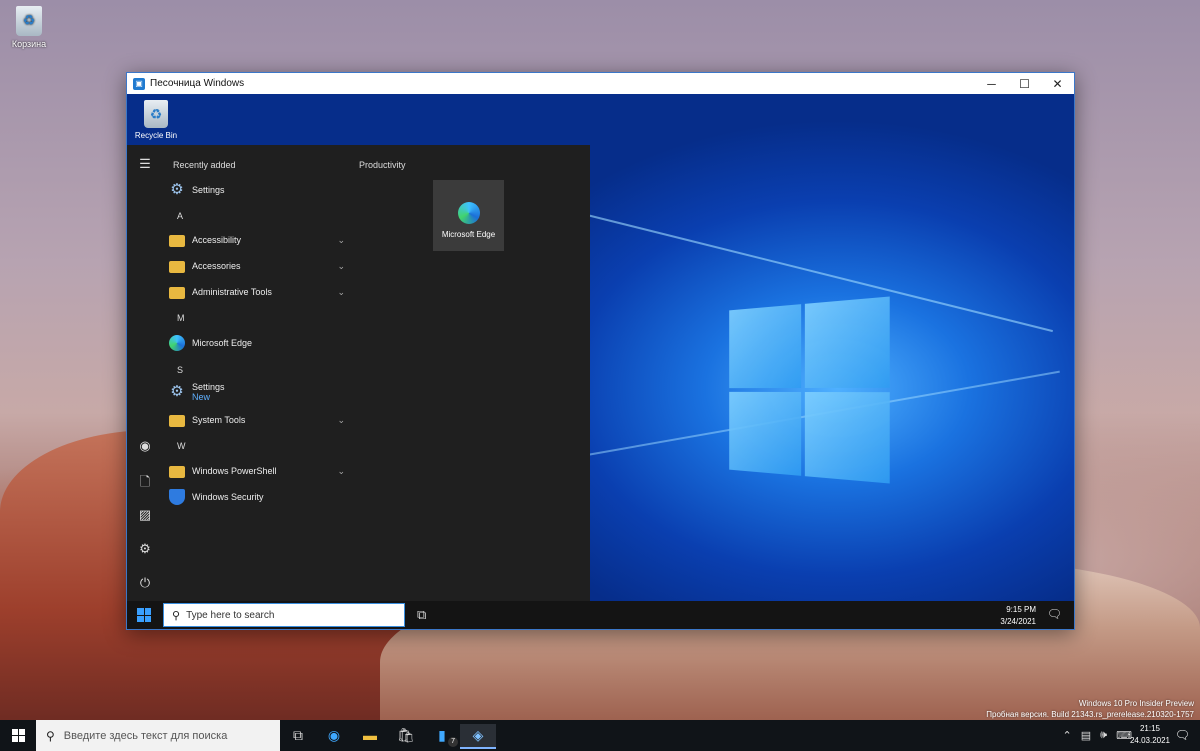 The image size is (1200, 751). What do you see at coordinates (29, 44) in the screenshot?
I see `desktop-icon-label: Корзина` at bounding box center [29, 44].